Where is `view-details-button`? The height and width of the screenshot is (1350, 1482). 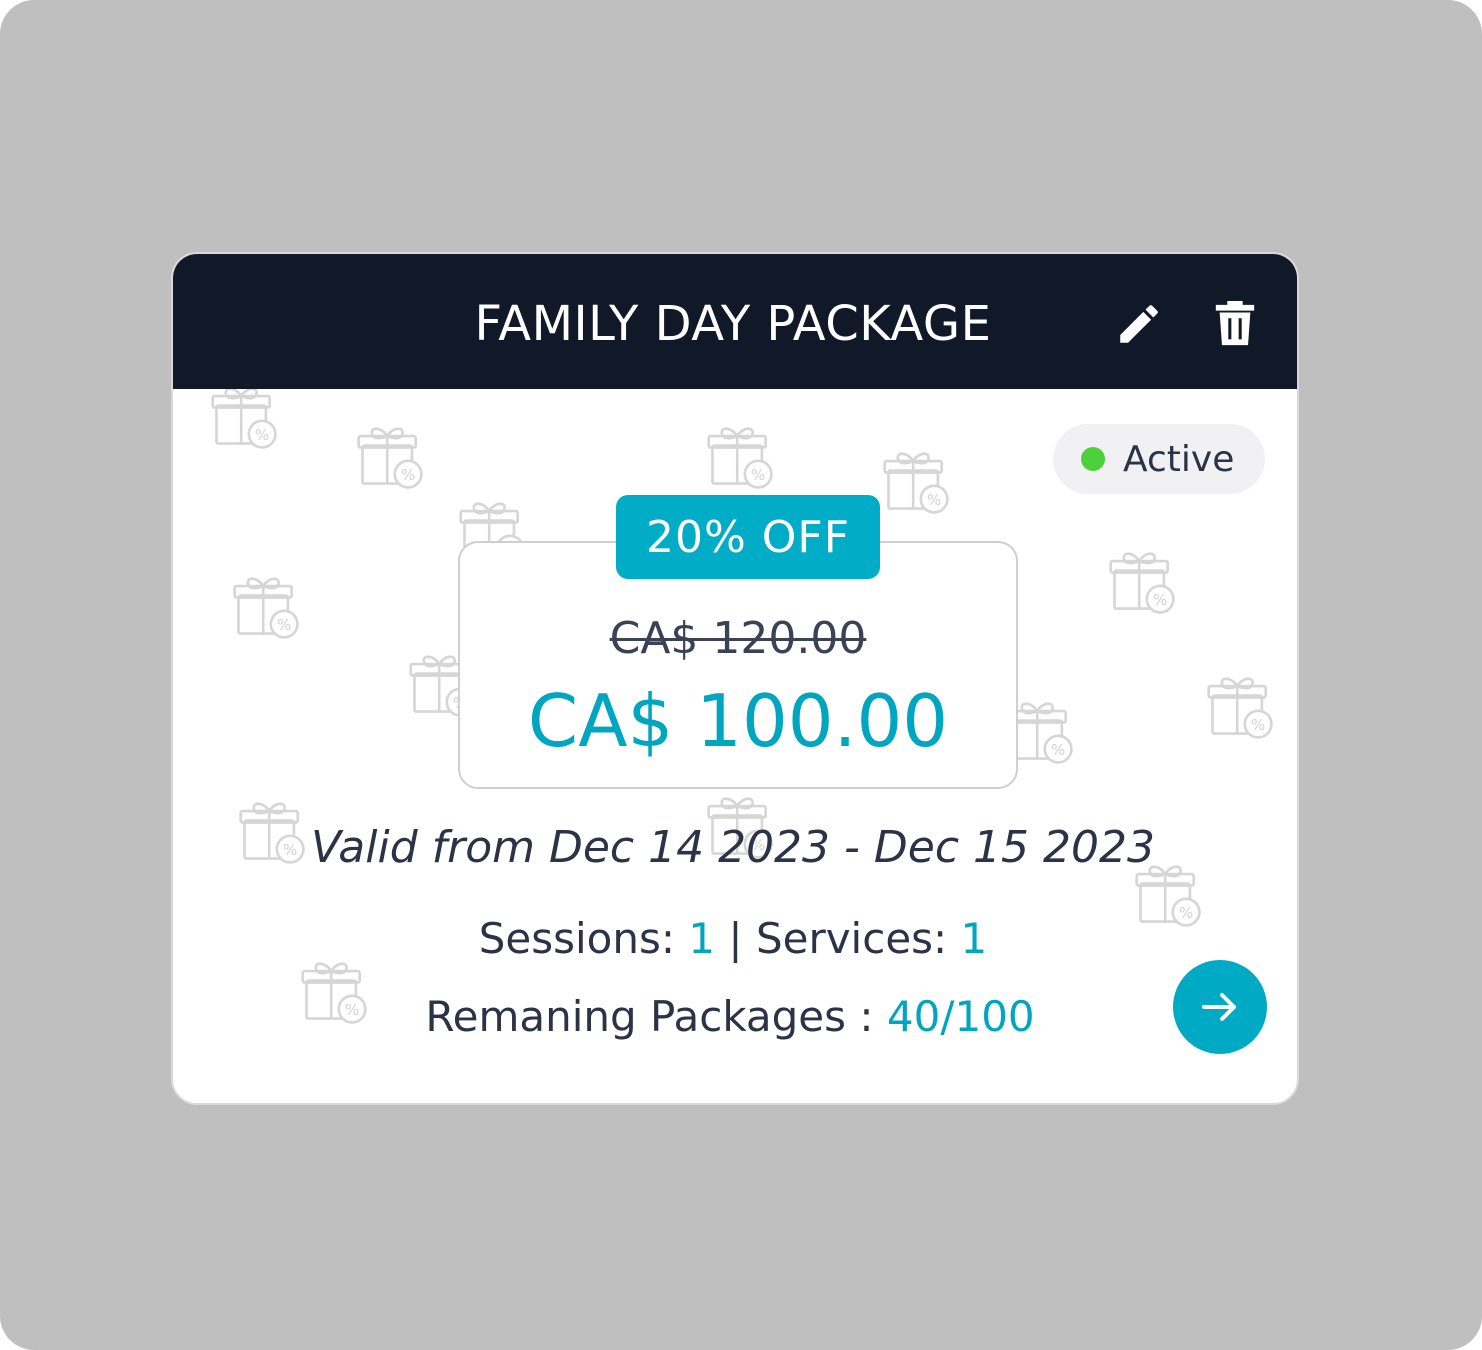 view-details-button is located at coordinates (1220, 1007).